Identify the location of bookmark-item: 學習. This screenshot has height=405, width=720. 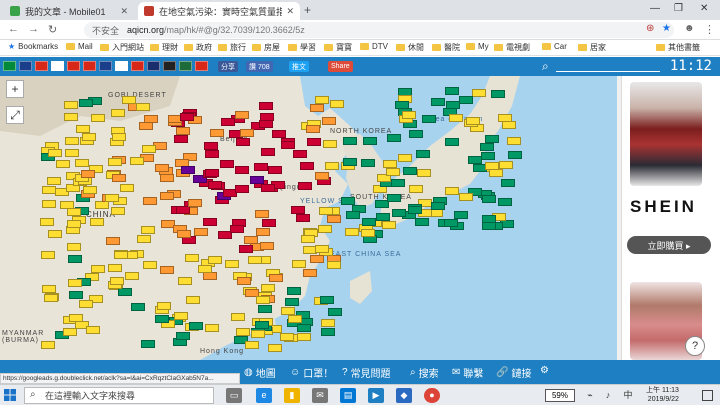
(302, 47).